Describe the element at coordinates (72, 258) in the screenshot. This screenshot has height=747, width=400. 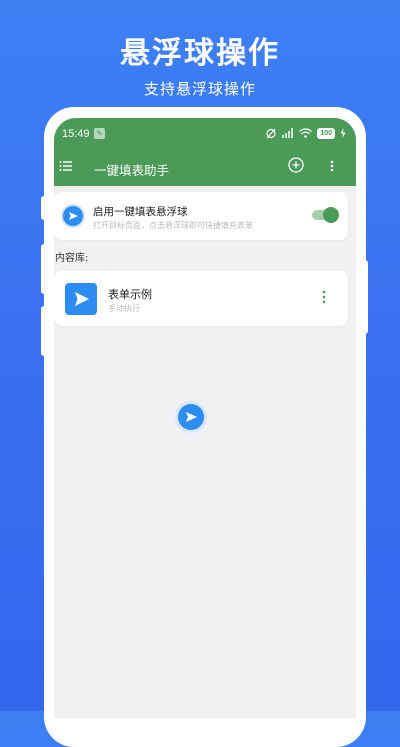
I see `content-library-label: 内容库:` at that location.